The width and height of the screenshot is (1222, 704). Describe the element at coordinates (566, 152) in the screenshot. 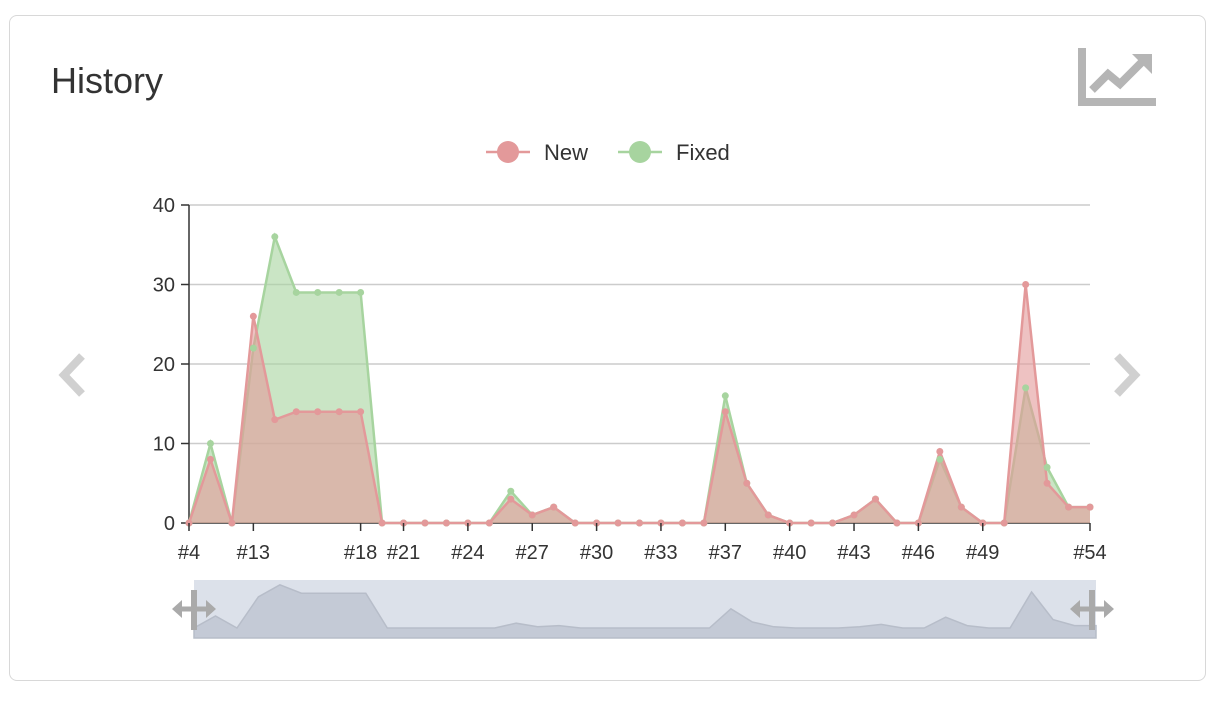

I see `legend-label-new: New` at that location.